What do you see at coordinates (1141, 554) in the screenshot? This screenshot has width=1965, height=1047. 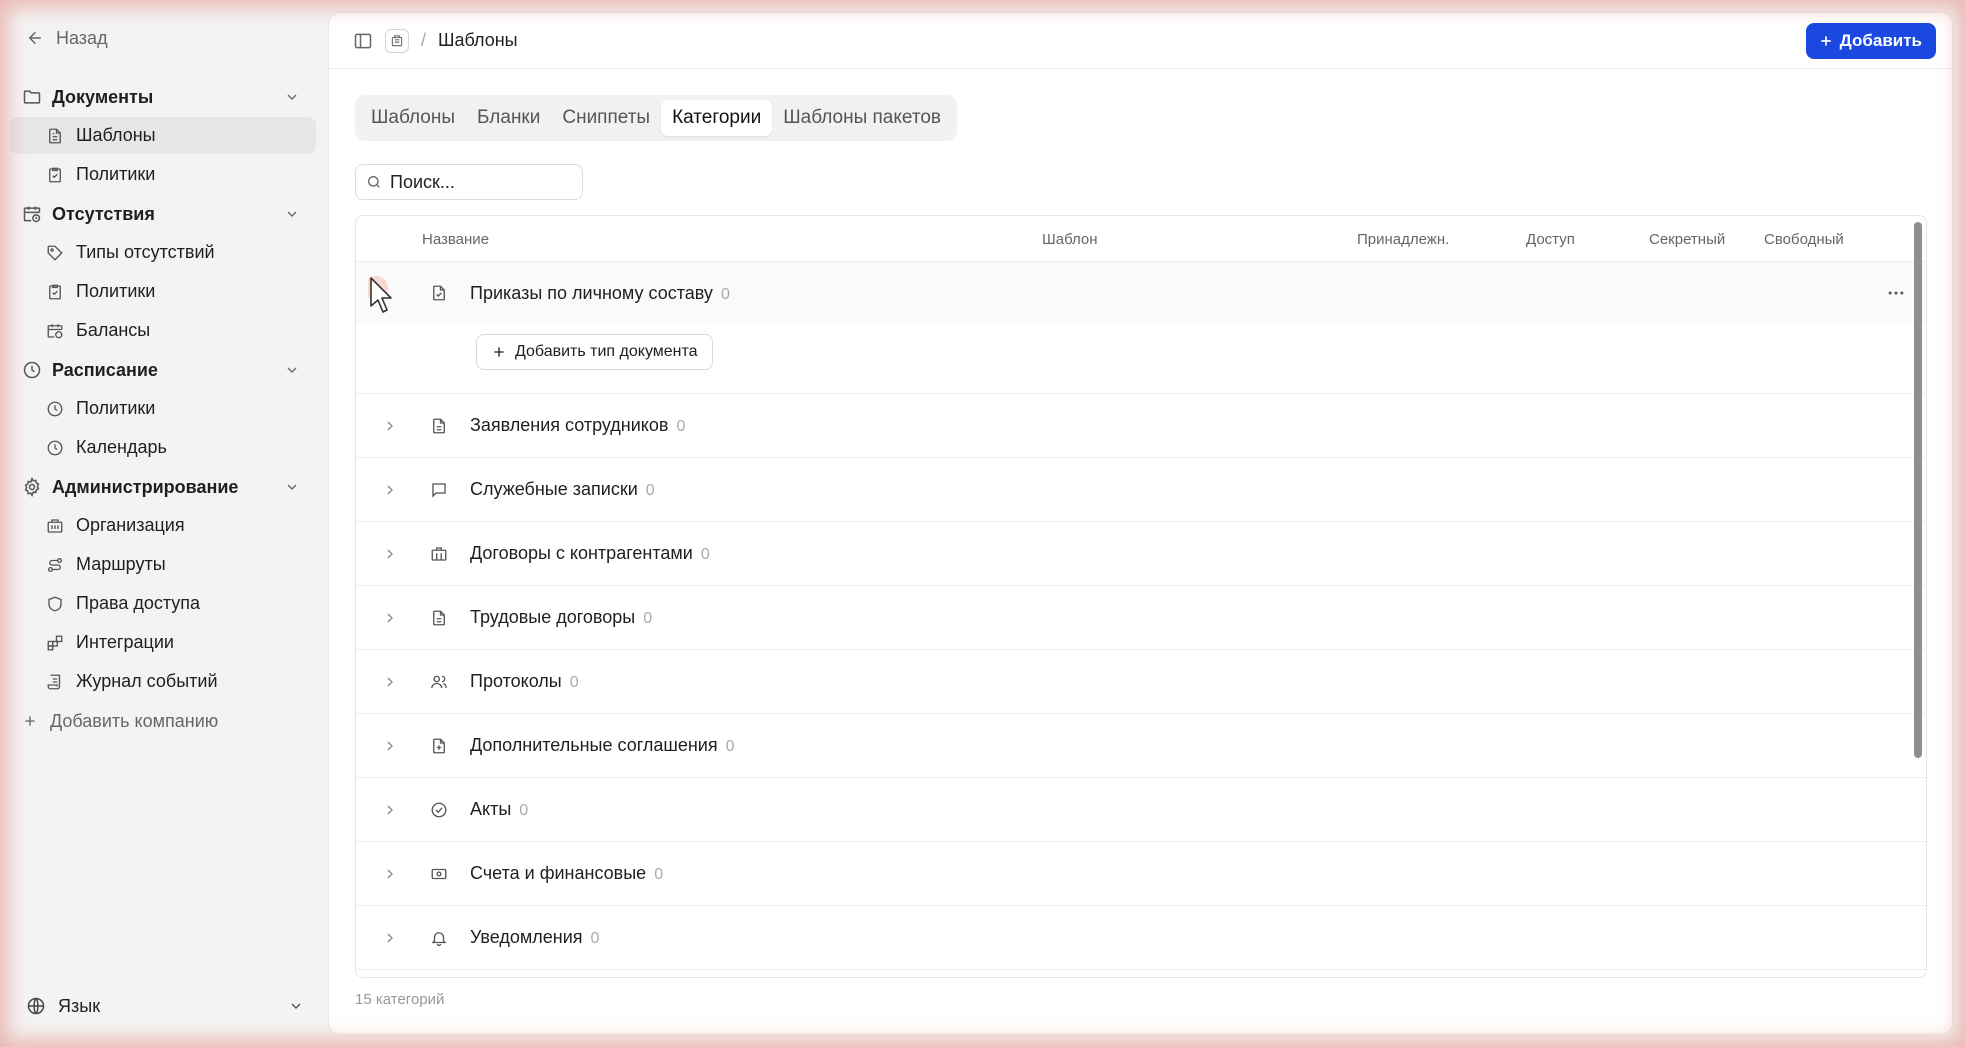 I see `table-row: Договоры с контрагентами 0` at bounding box center [1141, 554].